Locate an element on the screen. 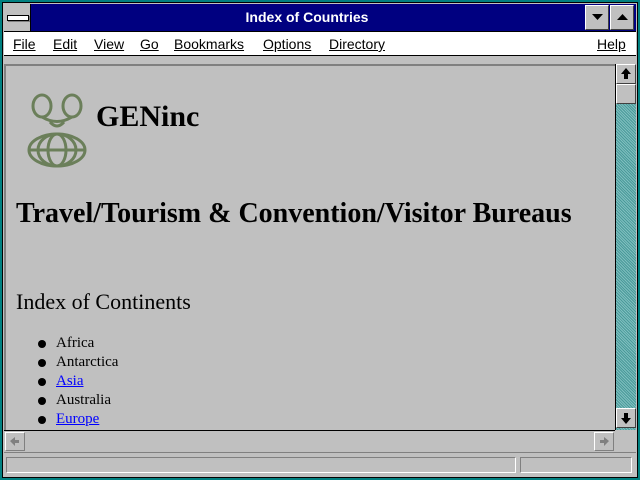 This screenshot has height=480, width=640. menu-file: File is located at coordinates (24, 44).